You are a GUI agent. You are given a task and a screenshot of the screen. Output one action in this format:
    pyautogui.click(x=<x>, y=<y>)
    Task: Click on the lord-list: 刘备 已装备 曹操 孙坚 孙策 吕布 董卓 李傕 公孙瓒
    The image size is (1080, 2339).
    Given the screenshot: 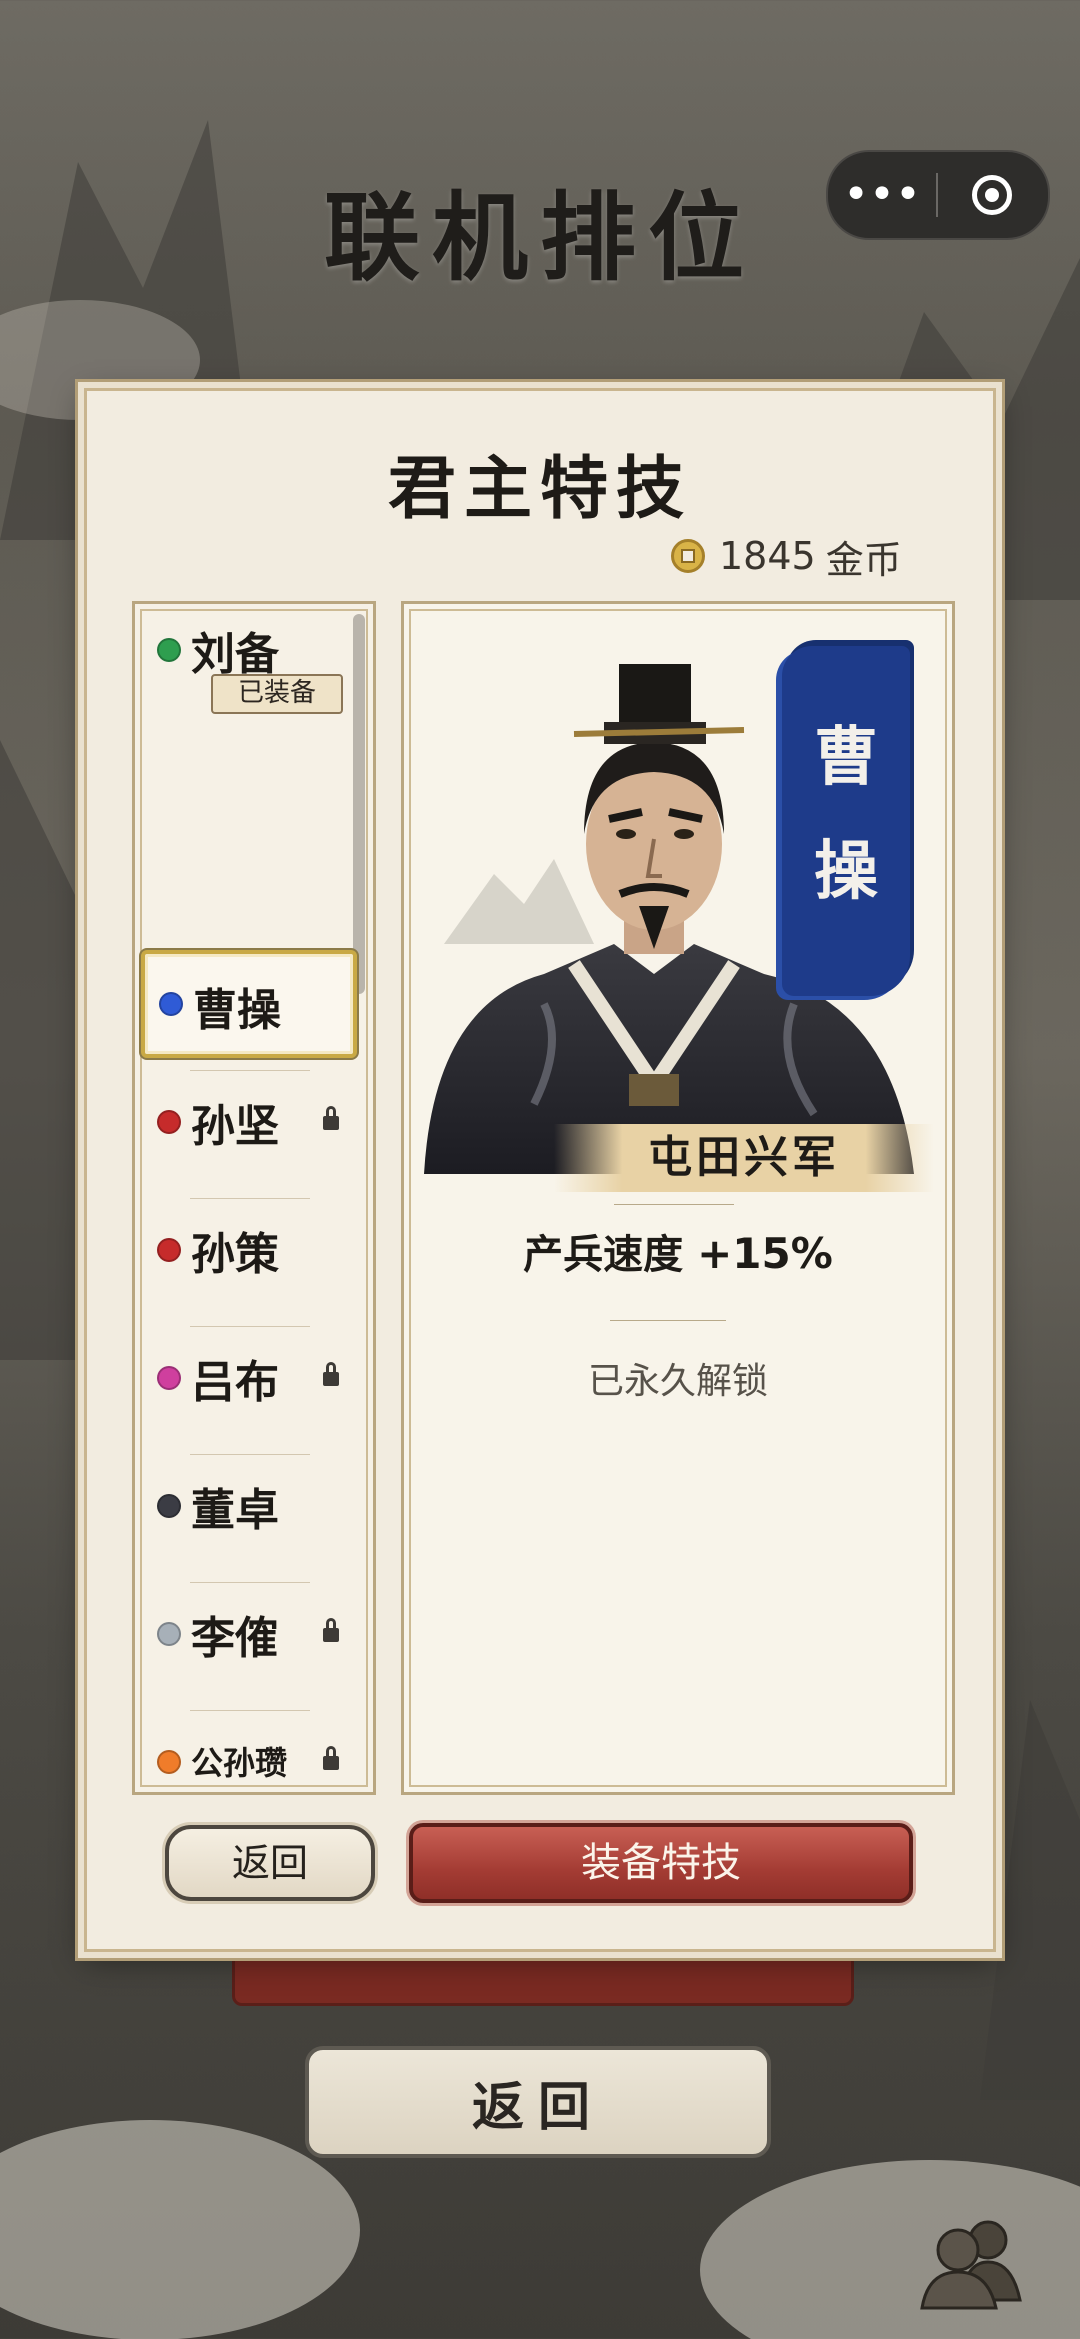 What is the action you would take?
    pyautogui.click(x=254, y=1198)
    